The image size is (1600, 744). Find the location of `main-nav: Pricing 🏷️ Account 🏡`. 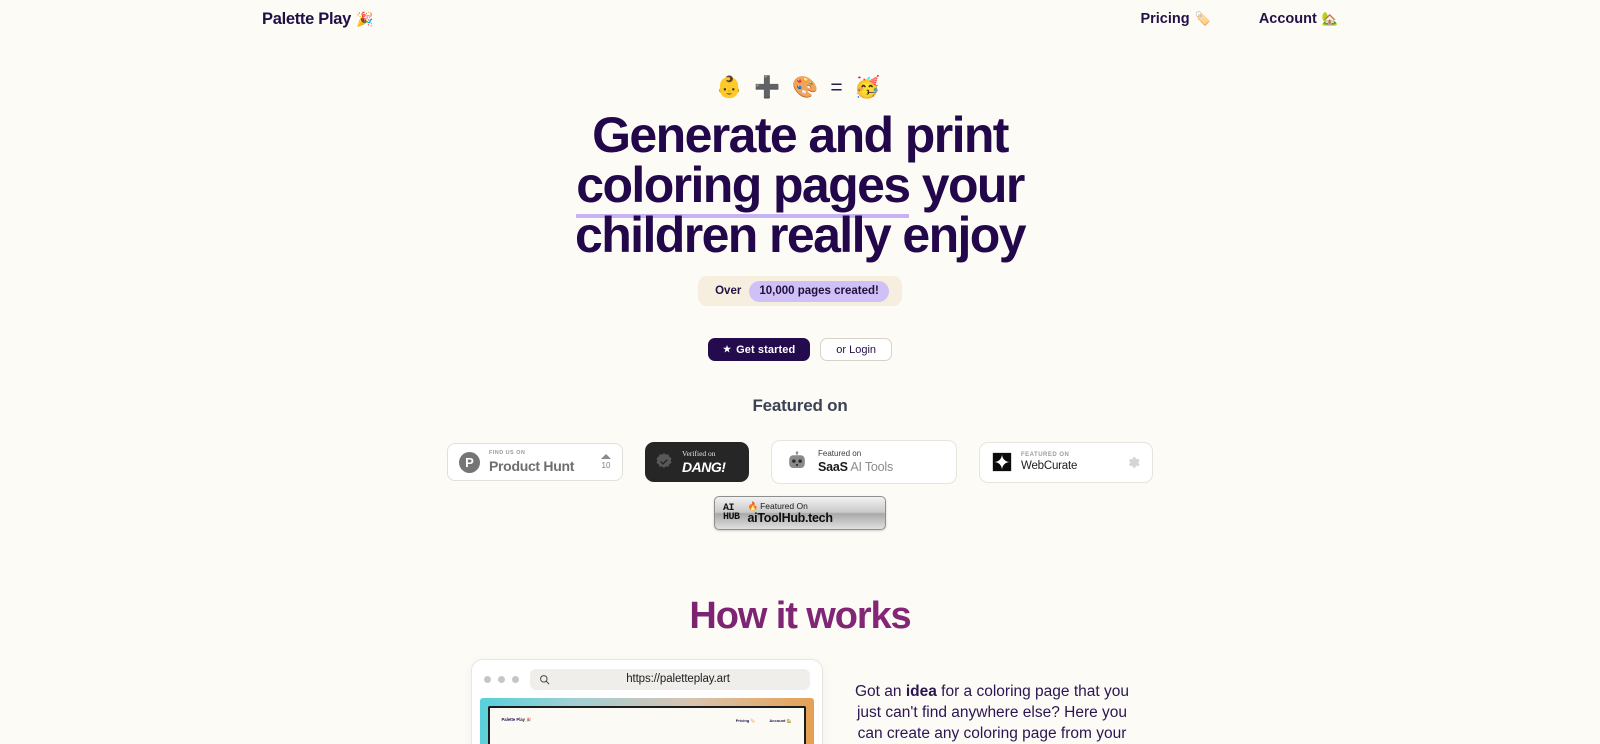

main-nav: Pricing 🏷️ Account 🏡 is located at coordinates (1239, 19).